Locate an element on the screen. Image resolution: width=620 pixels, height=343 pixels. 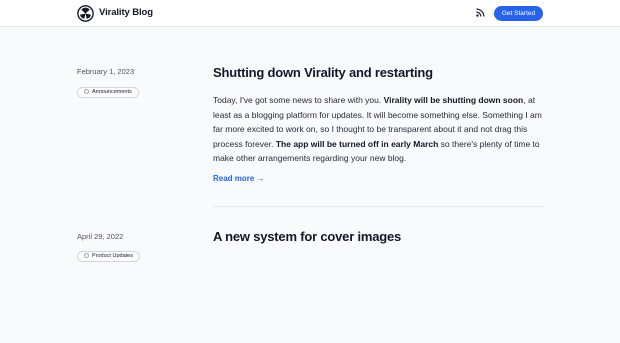
triskelion-logo-icon is located at coordinates (85, 13).